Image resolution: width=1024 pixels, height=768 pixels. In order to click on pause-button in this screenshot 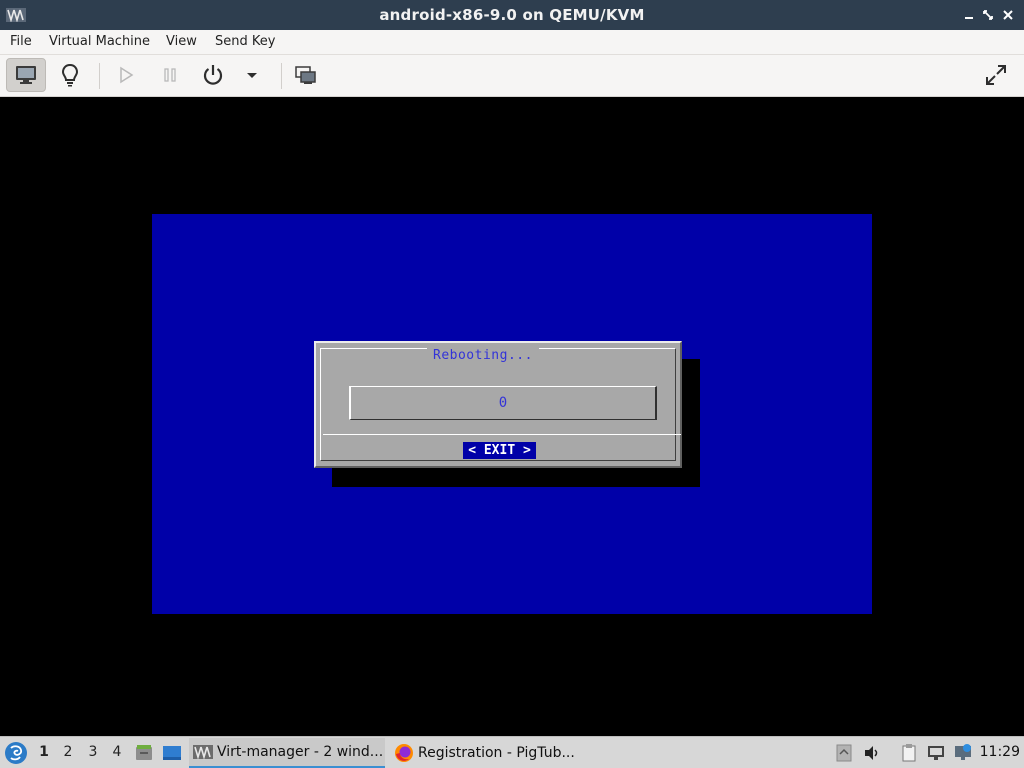, I will do `click(170, 75)`.